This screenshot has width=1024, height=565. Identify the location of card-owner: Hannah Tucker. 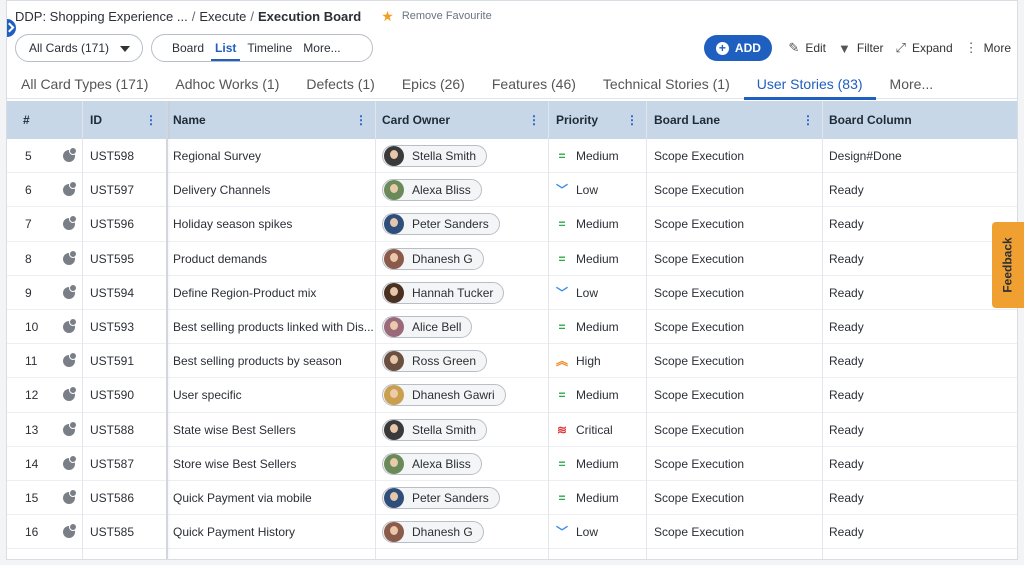
(443, 293).